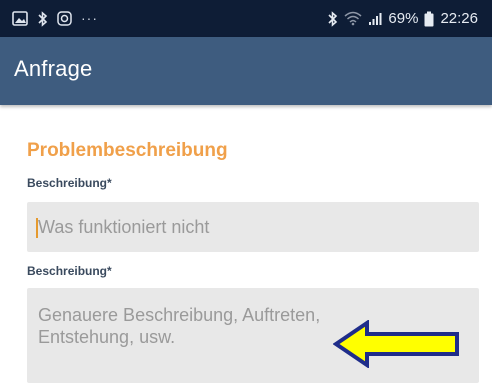  I want to click on battery-percent: 69%, so click(403, 18).